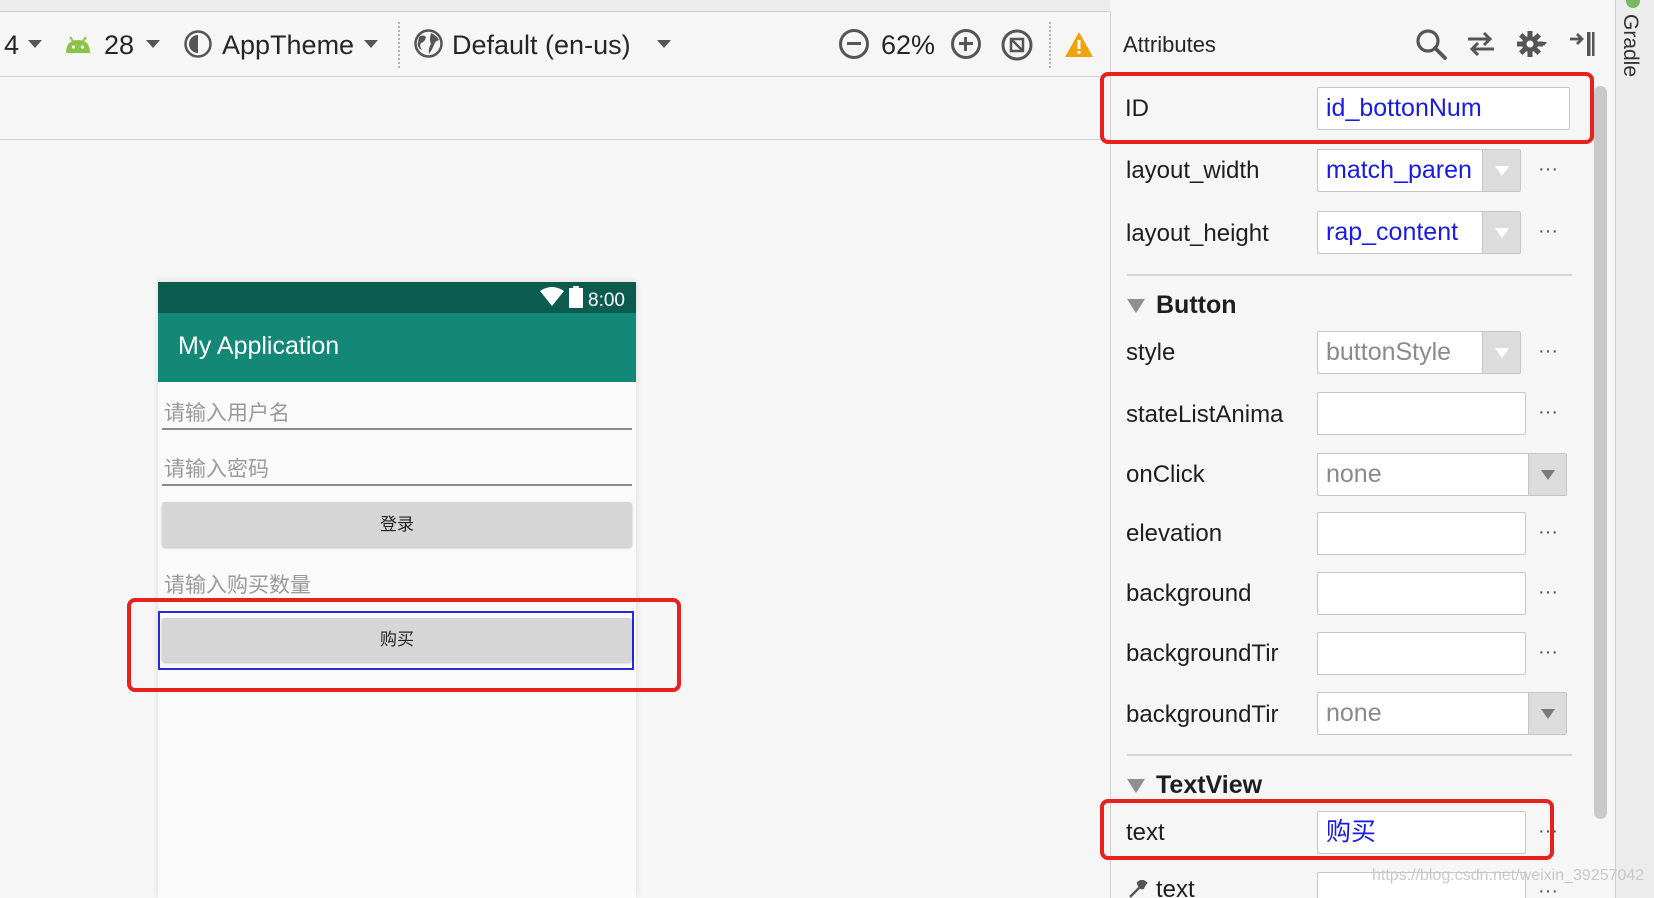 The width and height of the screenshot is (1654, 898). Describe the element at coordinates (1209, 785) in the screenshot. I see `section-title-textview: TextView` at that location.